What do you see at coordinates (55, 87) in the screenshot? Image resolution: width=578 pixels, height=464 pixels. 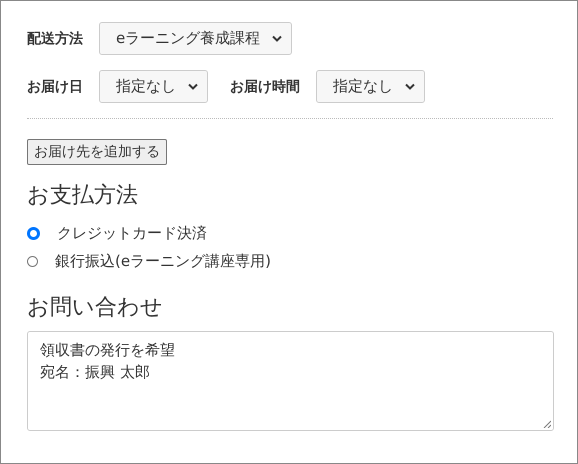 I see `field-label: お届け日` at bounding box center [55, 87].